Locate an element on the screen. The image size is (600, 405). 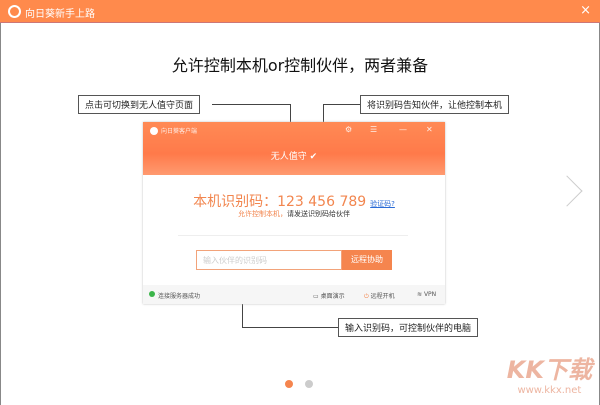
watermark-url: www.kkx.net is located at coordinates (549, 390).